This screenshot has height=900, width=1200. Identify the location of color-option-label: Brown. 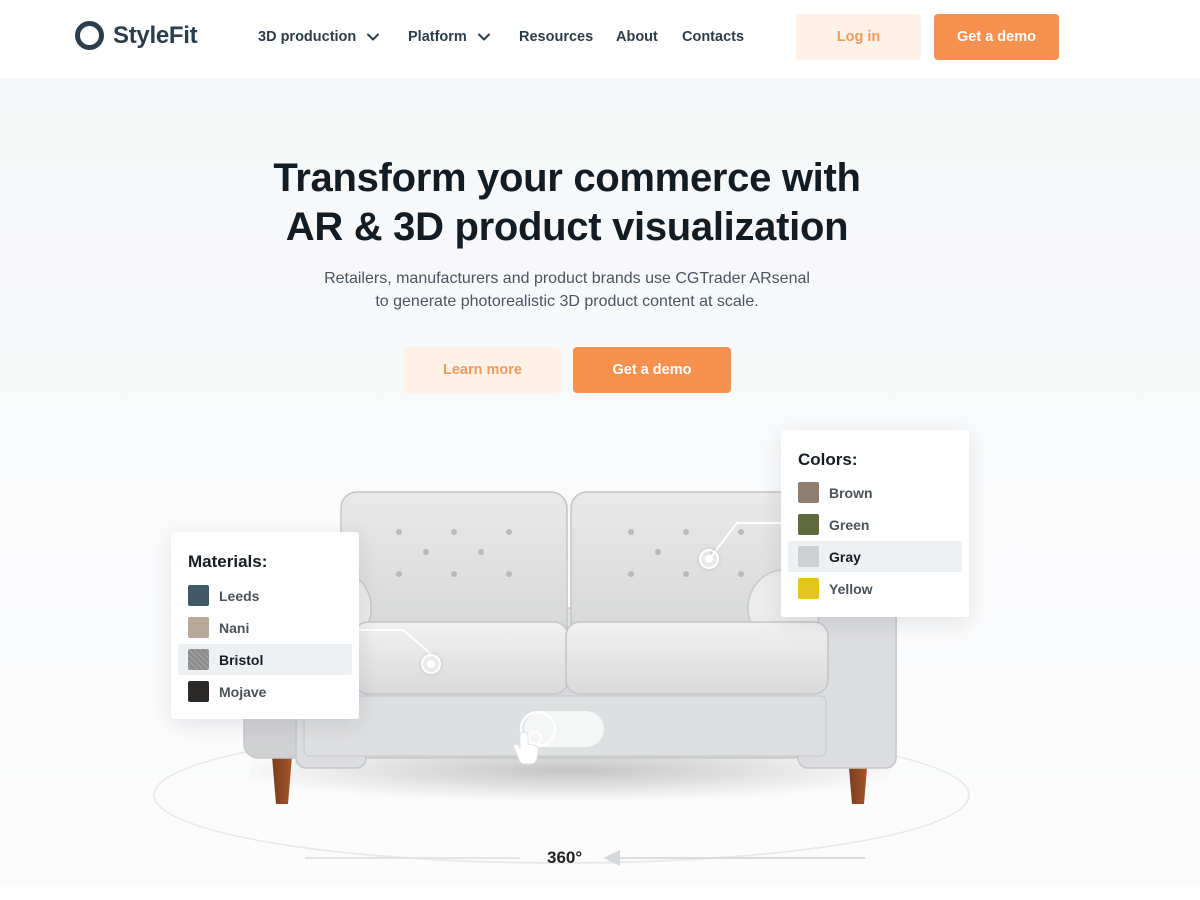
(851, 492).